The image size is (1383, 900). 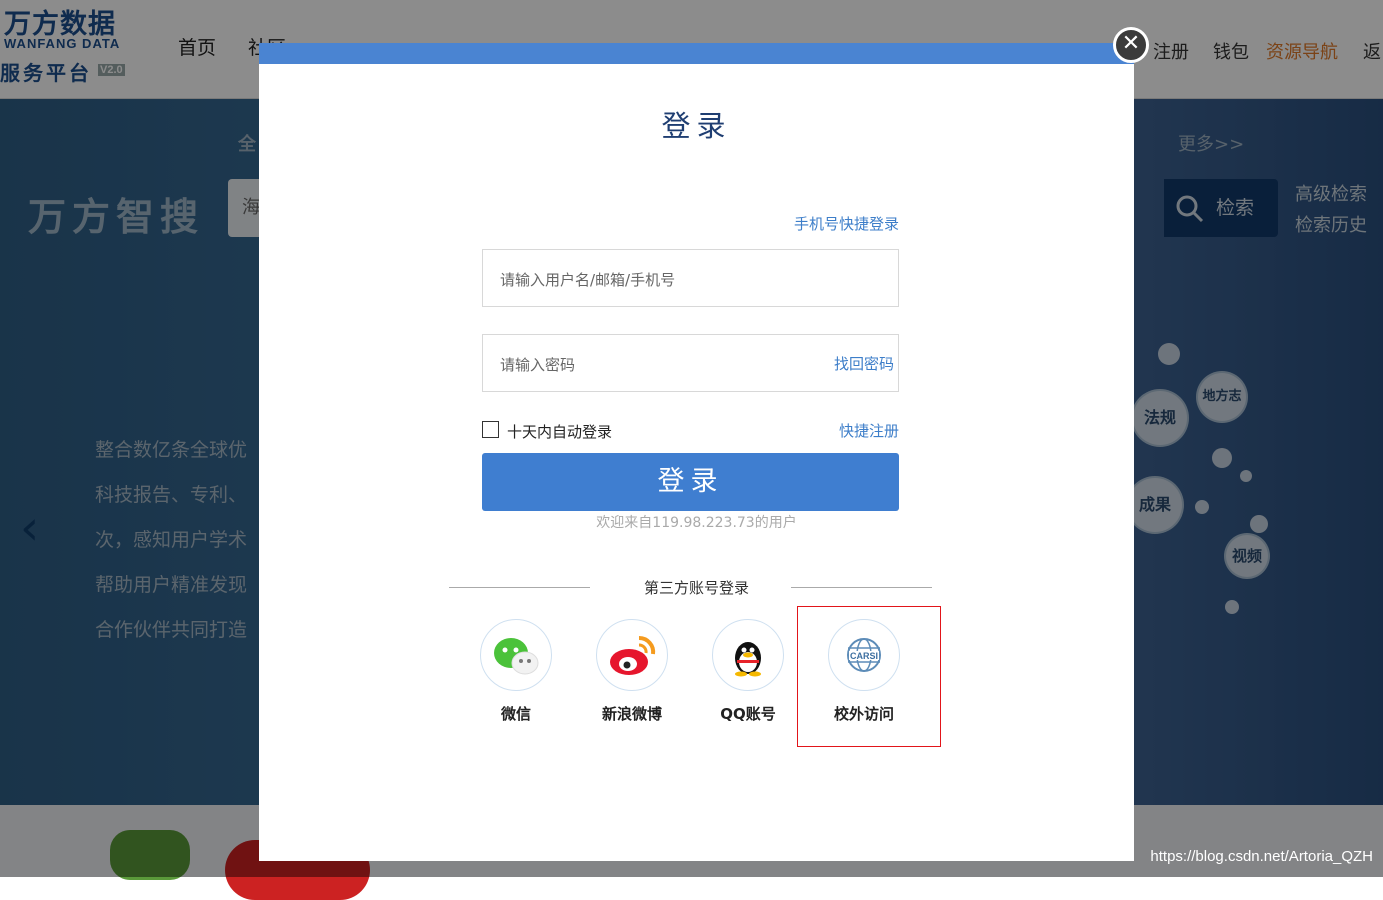 What do you see at coordinates (631, 714) in the screenshot?
I see `weibo-label: 新浪微博` at bounding box center [631, 714].